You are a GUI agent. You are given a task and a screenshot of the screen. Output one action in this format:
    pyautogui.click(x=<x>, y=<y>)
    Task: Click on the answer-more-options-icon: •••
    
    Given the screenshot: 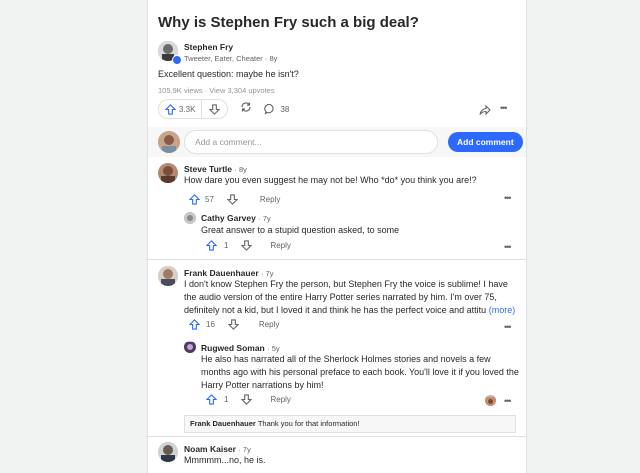 What is the action you would take?
    pyautogui.click(x=504, y=108)
    